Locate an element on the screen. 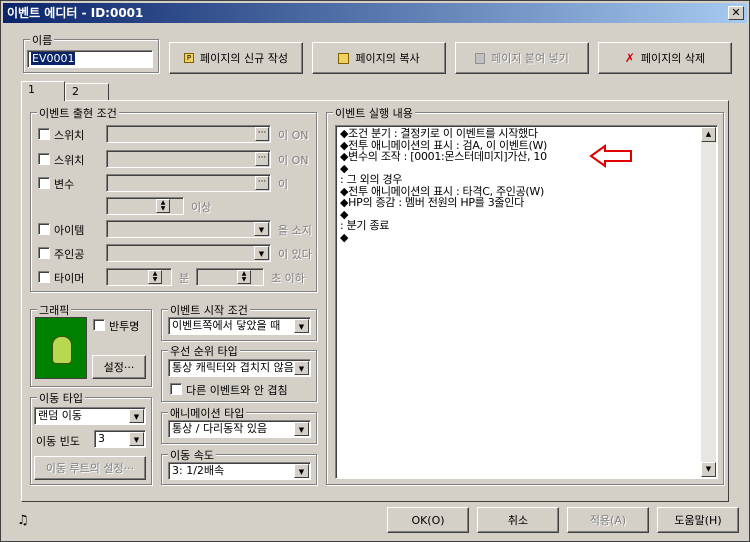 Image resolution: width=750 pixels, height=542 pixels. name-legend: 이름 is located at coordinates (42, 40).